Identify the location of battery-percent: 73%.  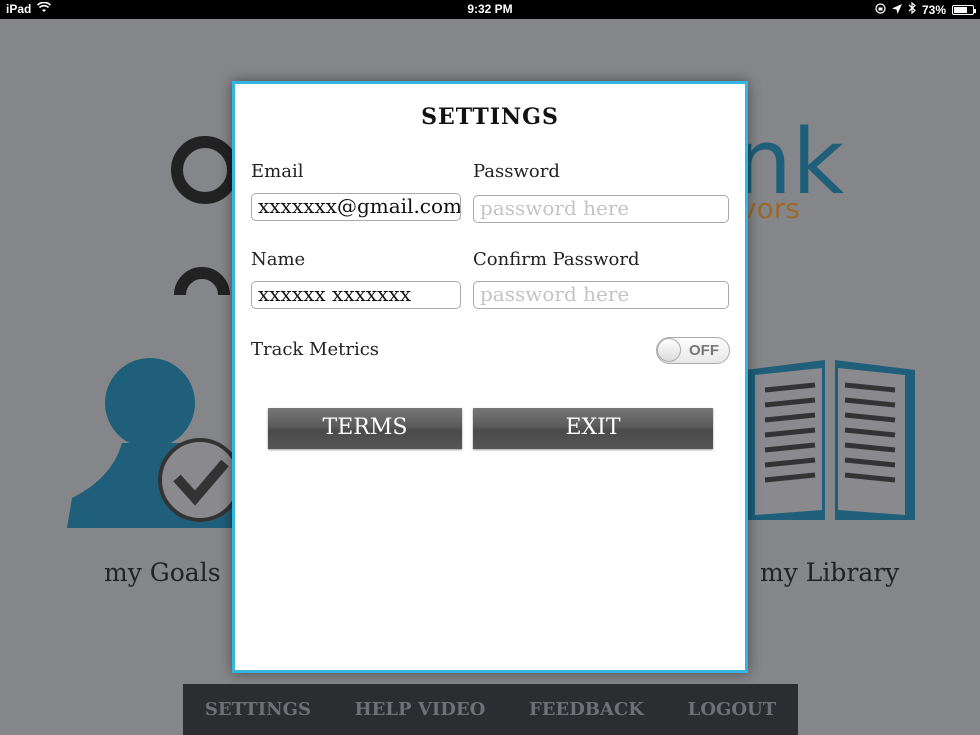
(933, 9).